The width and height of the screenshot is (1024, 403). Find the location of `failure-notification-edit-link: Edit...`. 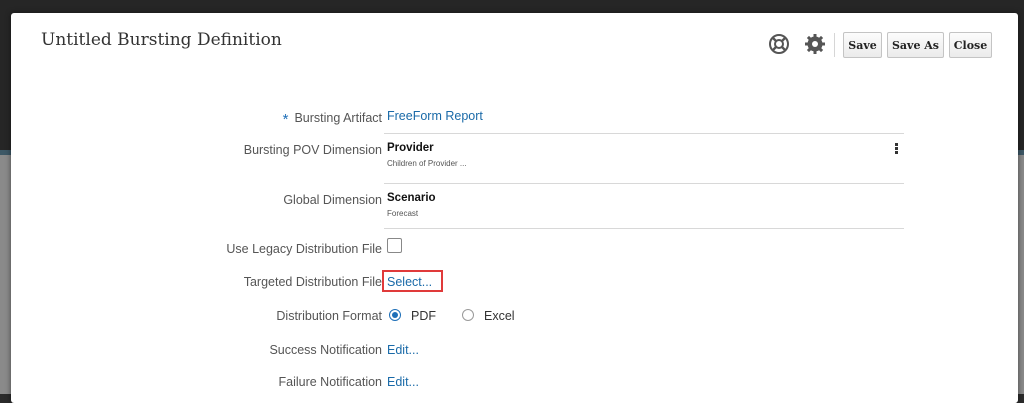

failure-notification-edit-link: Edit... is located at coordinates (403, 382).